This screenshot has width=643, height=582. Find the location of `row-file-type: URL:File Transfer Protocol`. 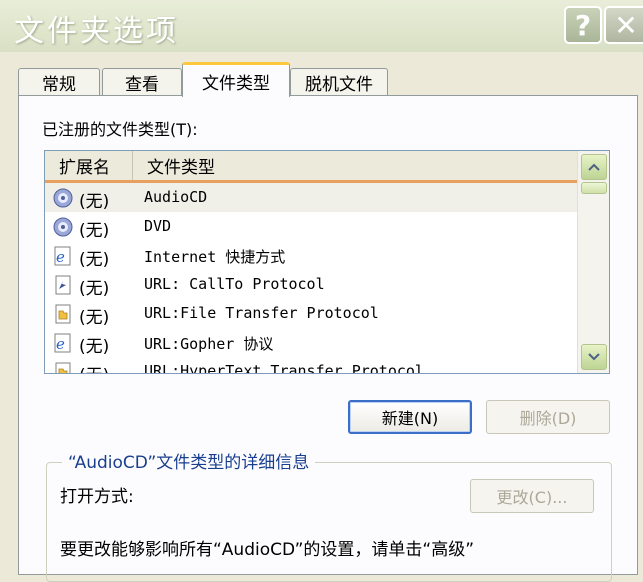

row-file-type: URL:File Transfer Protocol is located at coordinates (261, 313).